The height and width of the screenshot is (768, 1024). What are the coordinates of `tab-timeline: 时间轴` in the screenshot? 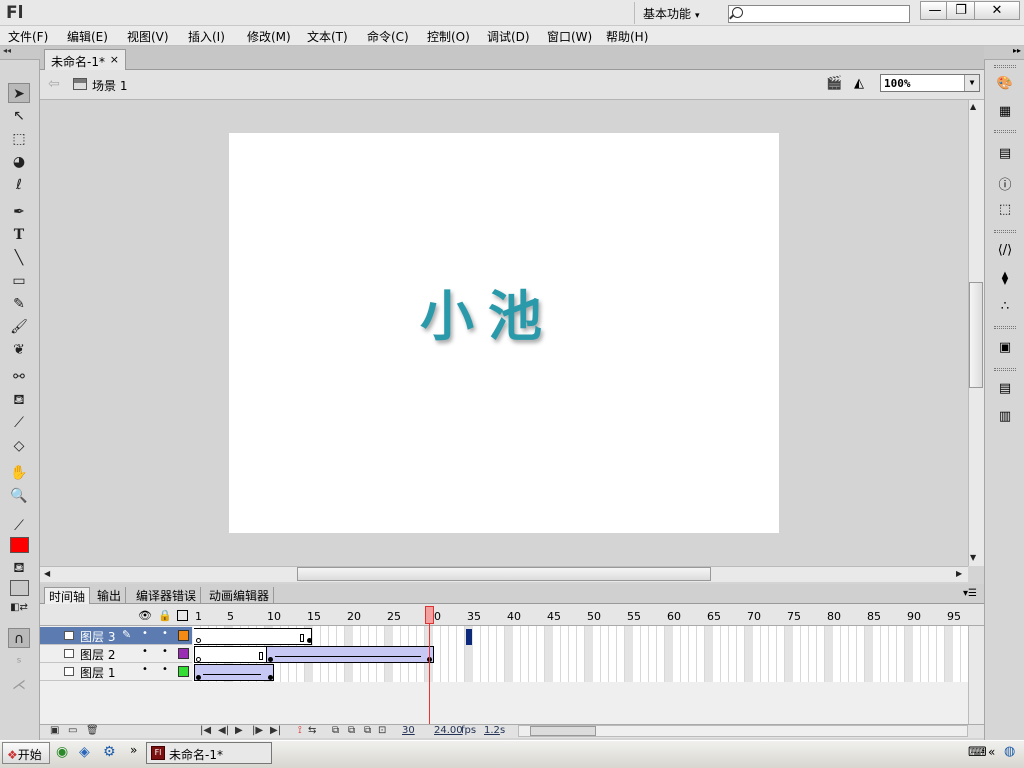 It's located at (67, 595).